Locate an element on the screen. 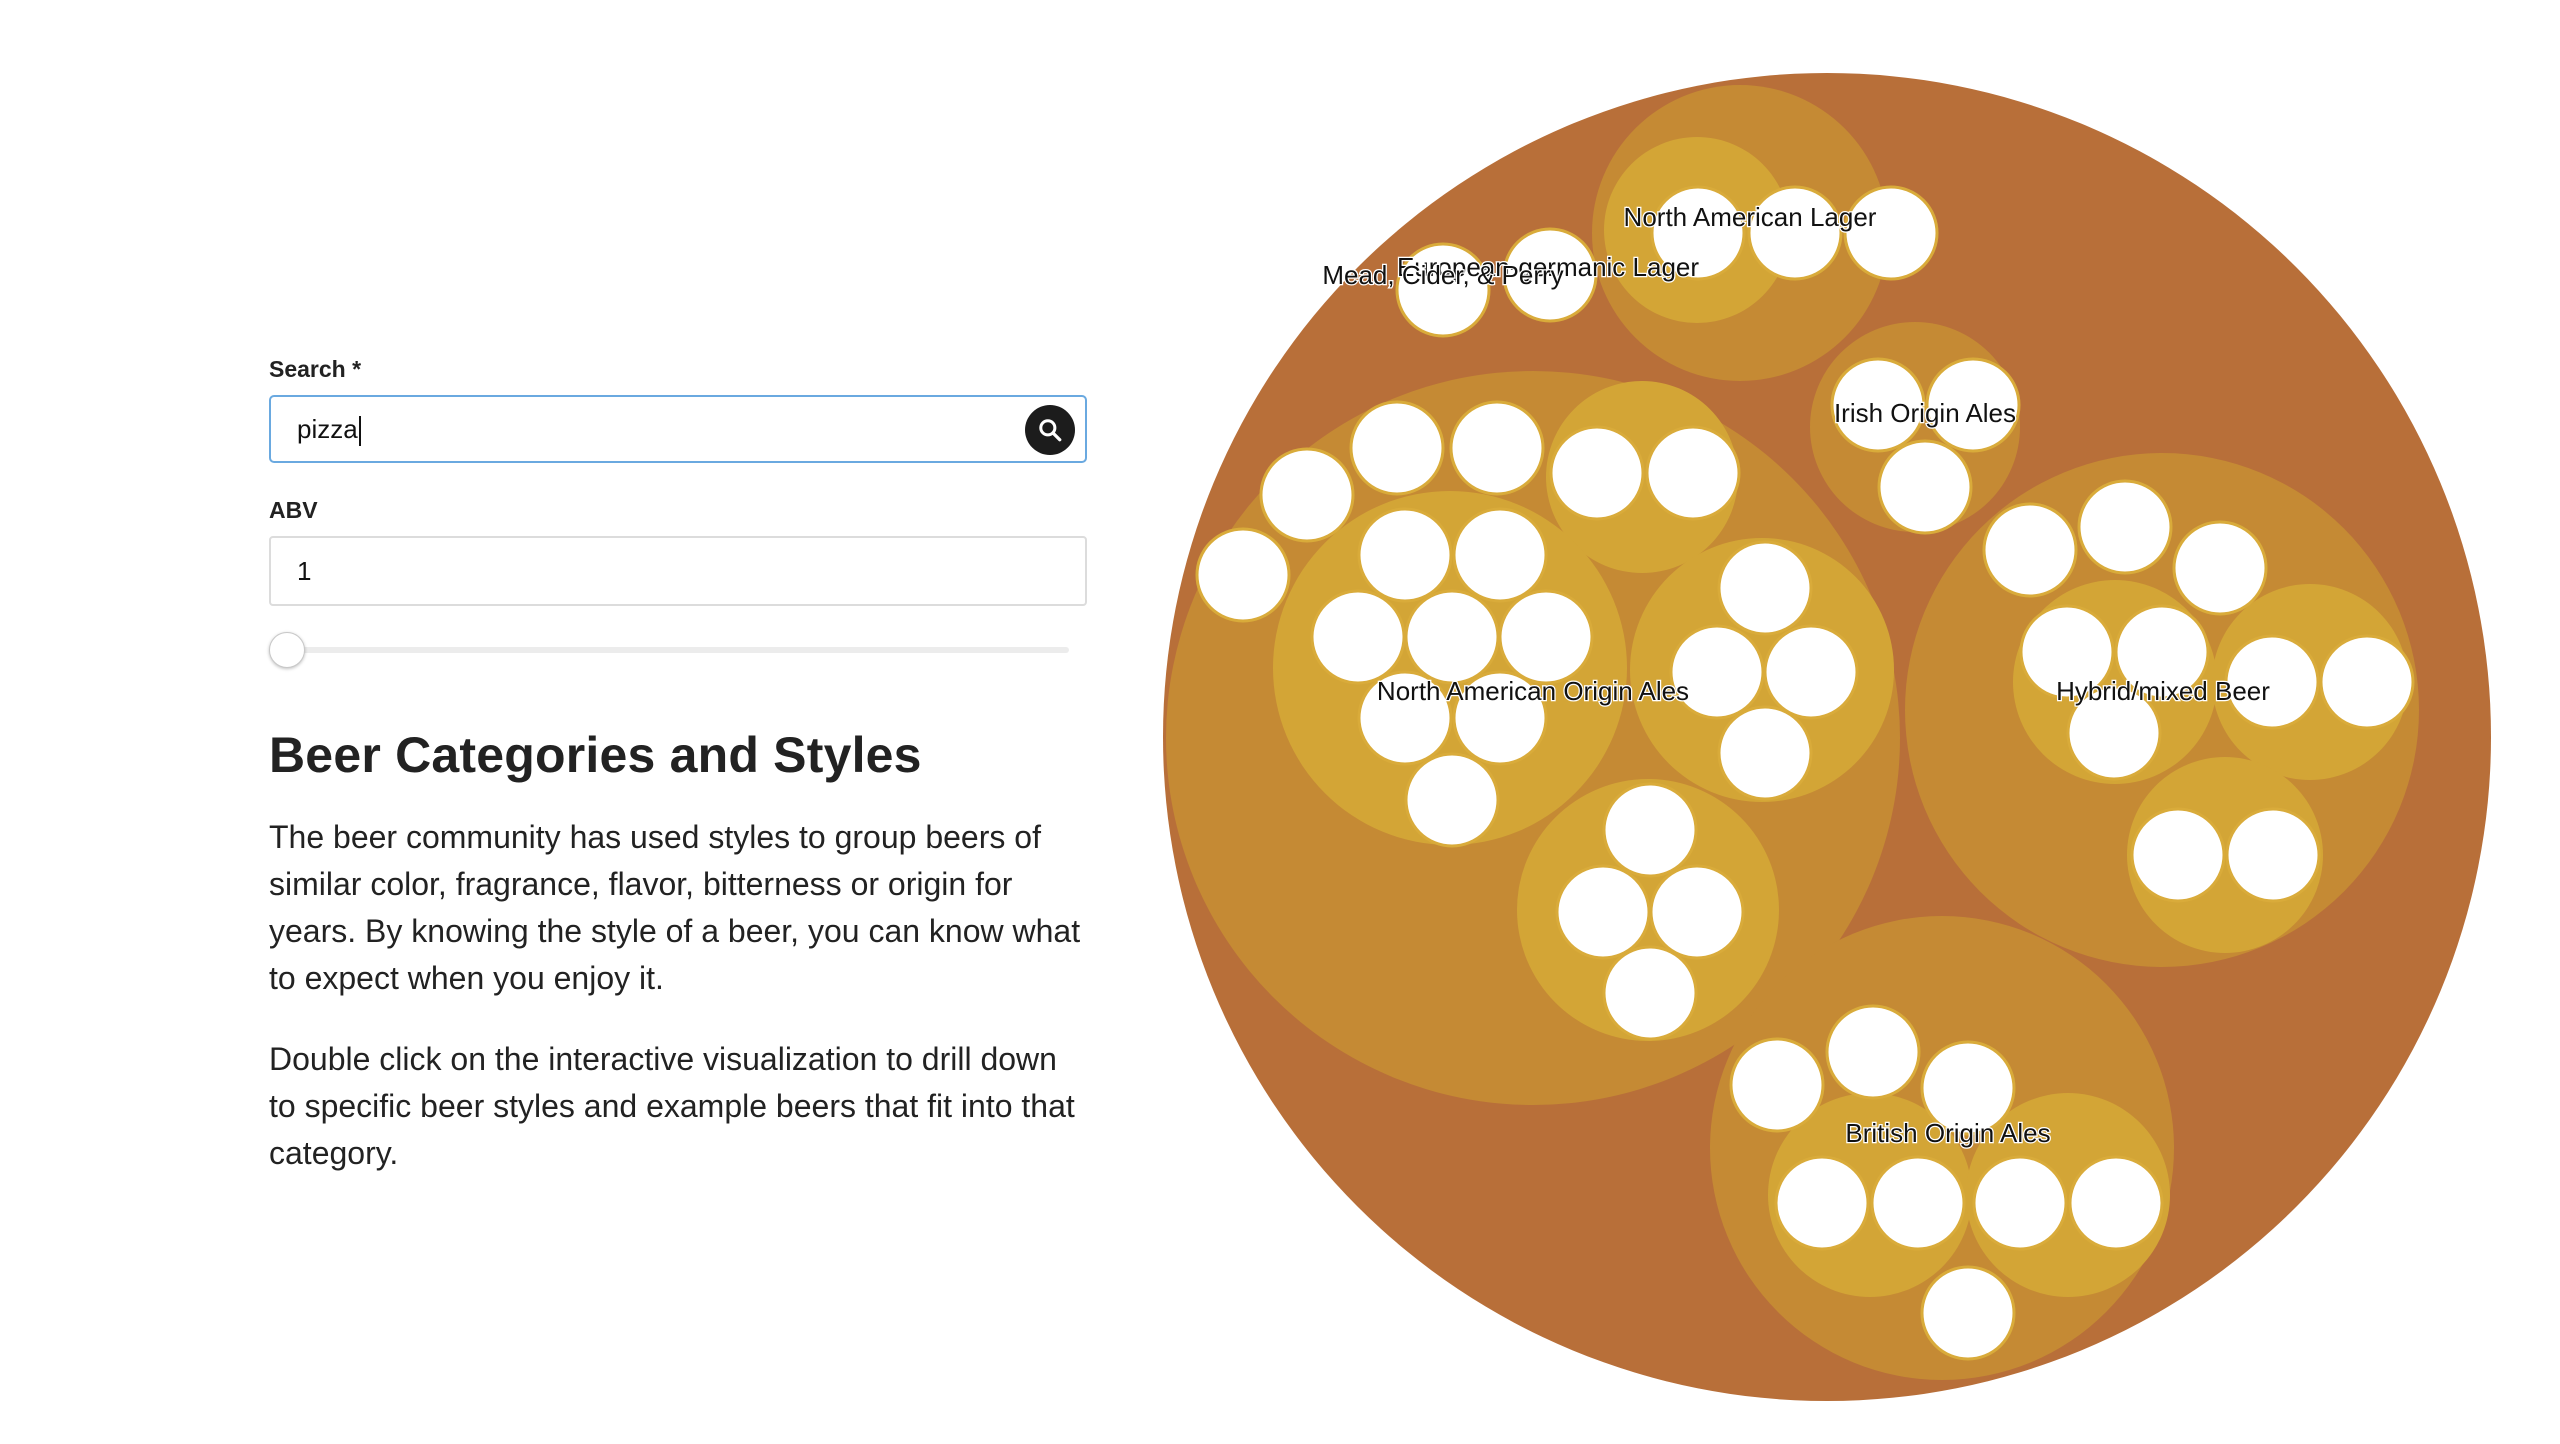  label-irish-origin-ales: Irish Origin Ales is located at coordinates (1925, 413).